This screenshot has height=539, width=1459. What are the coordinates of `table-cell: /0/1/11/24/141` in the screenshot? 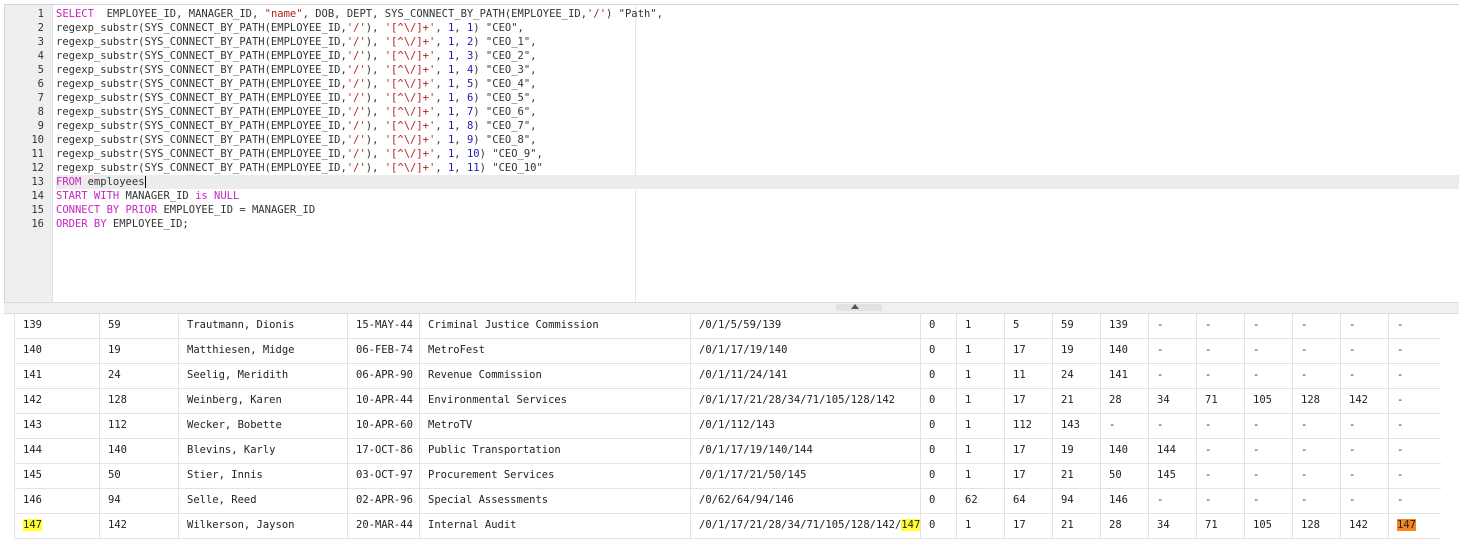 It's located at (805, 375).